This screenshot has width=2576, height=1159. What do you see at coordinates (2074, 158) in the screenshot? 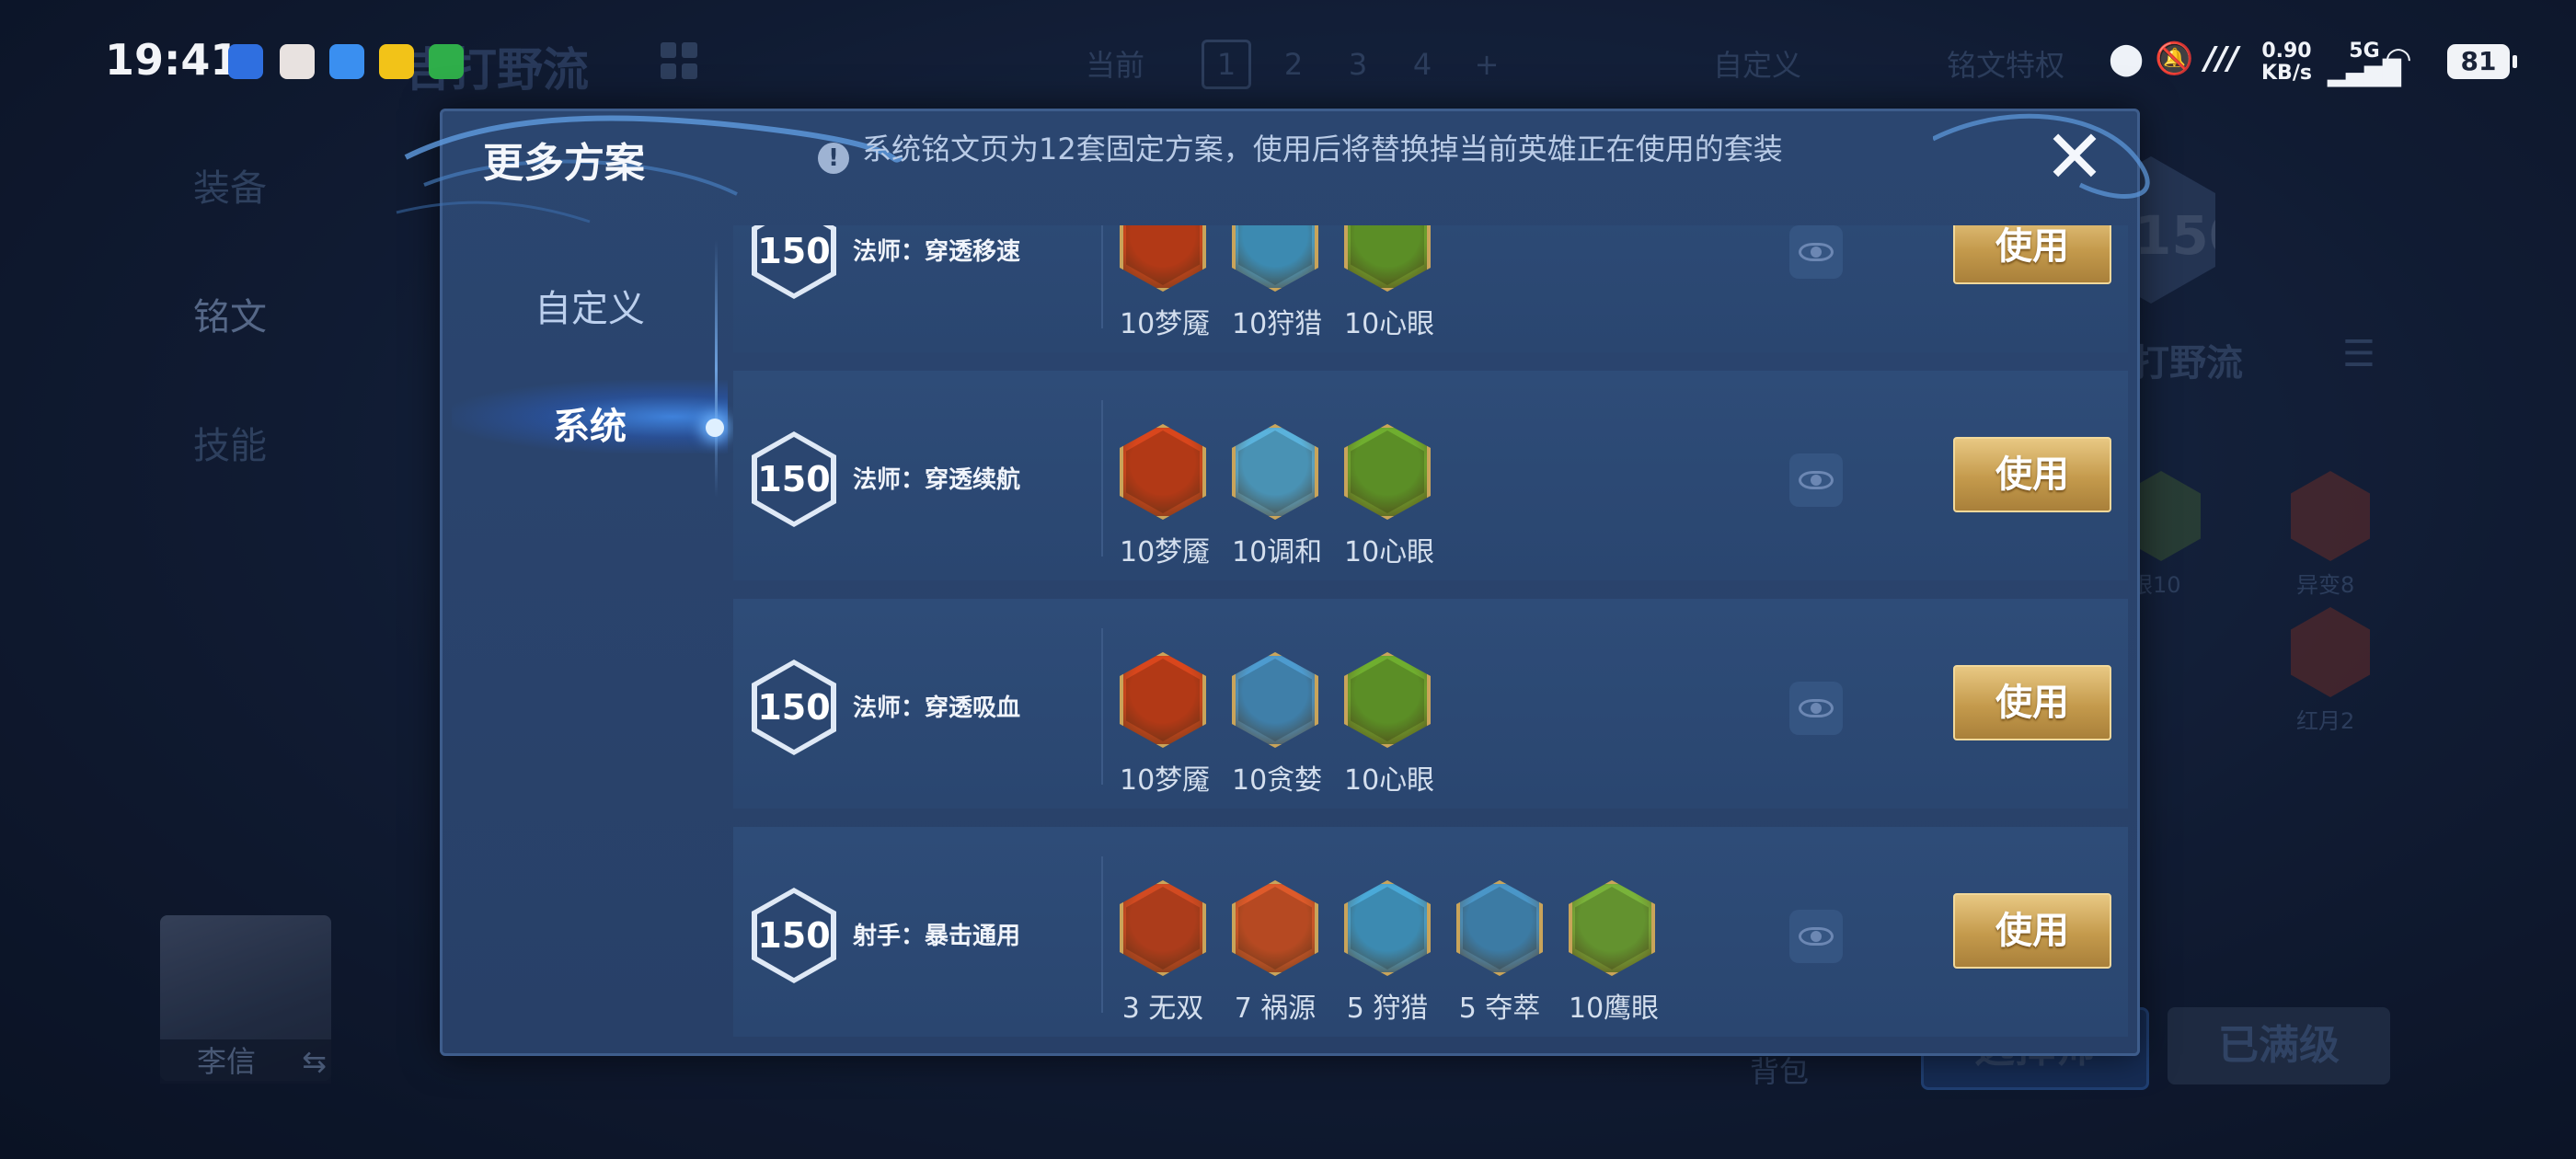
I see `close-button: ✕` at bounding box center [2074, 158].